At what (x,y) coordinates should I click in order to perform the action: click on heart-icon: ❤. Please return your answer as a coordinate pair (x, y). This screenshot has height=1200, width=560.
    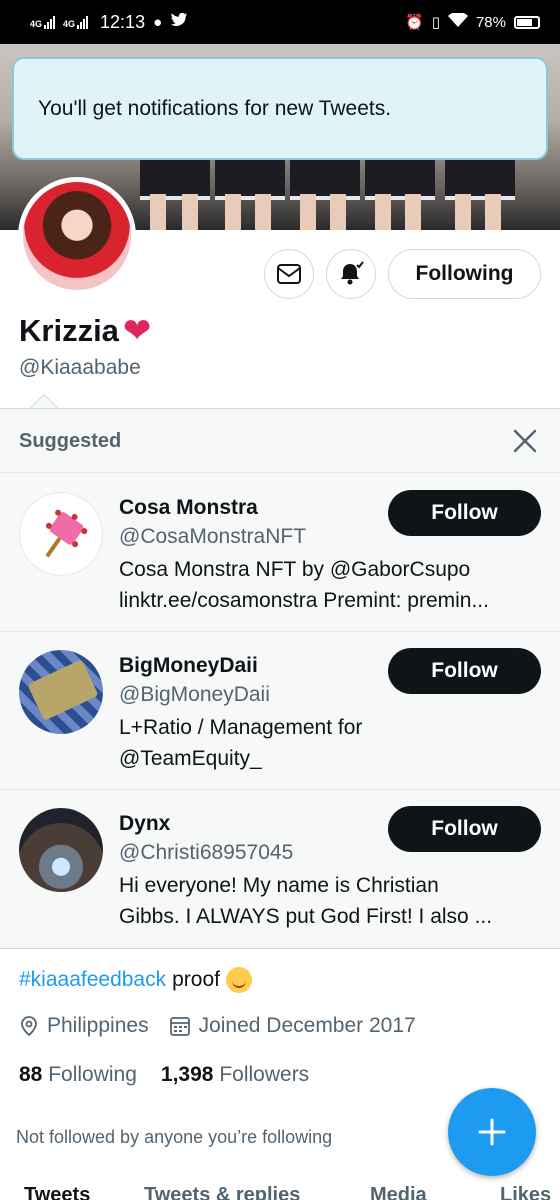
    Looking at the image, I should click on (137, 331).